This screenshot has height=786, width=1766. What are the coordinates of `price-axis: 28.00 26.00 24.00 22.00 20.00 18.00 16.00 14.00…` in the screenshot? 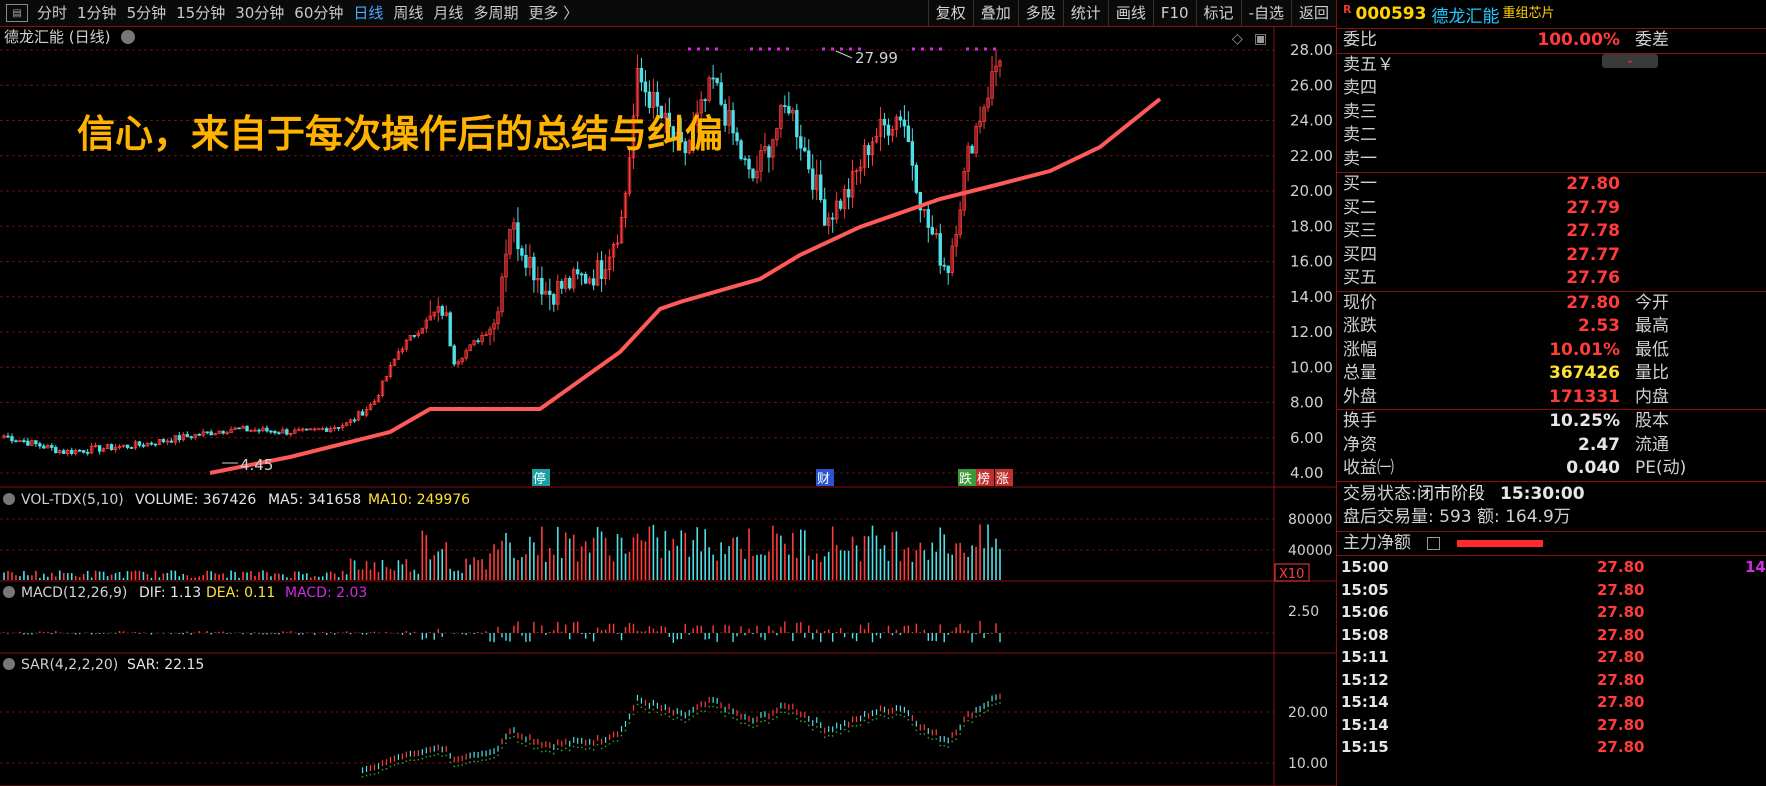 It's located at (1311, 261).